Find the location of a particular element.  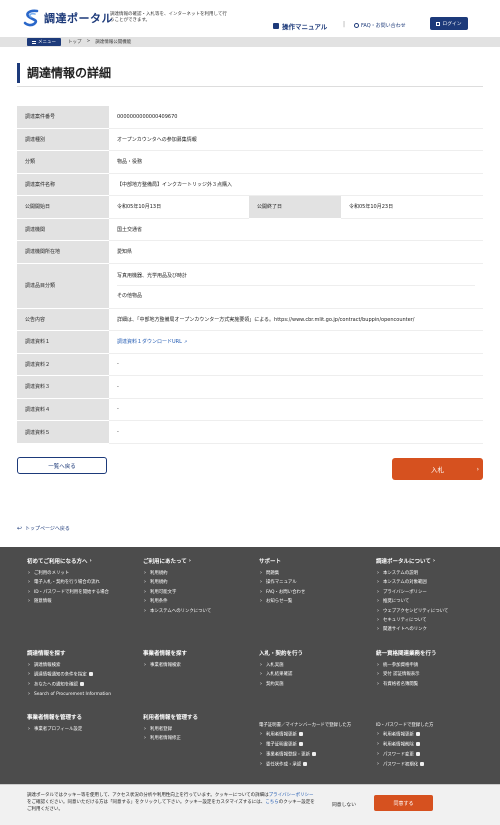

footer-heading: サポート is located at coordinates (270, 562).